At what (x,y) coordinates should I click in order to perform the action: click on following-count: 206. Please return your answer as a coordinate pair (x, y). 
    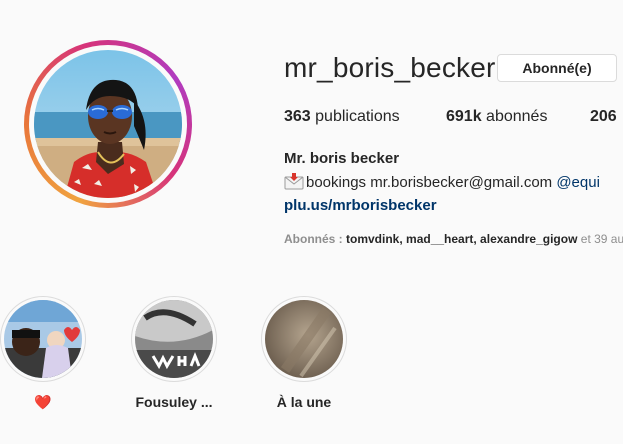
    Looking at the image, I should click on (603, 116).